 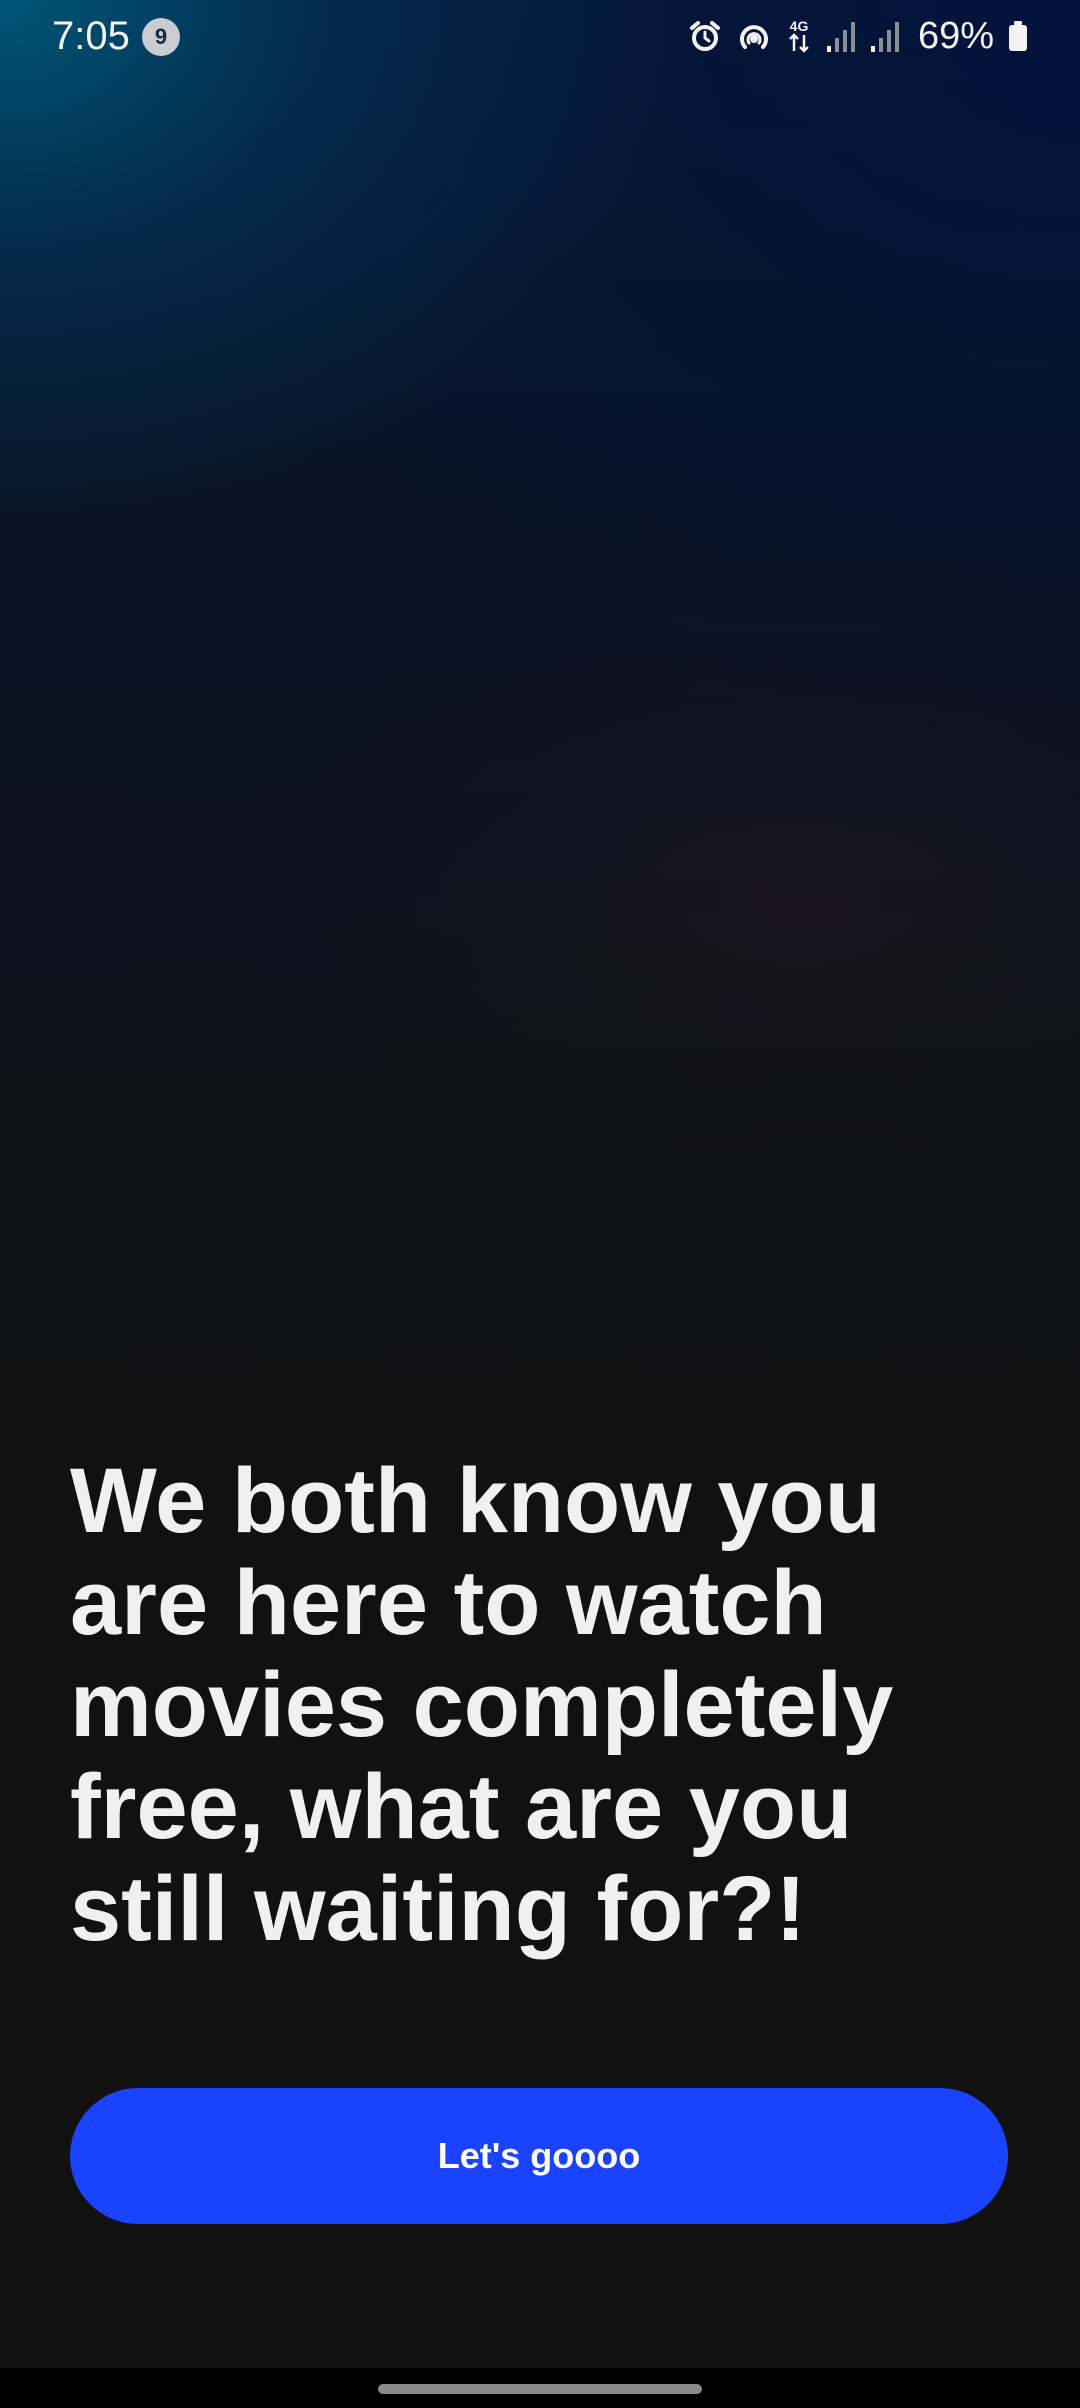 I want to click on lets-go-button: Let's goooo, so click(x=539, y=2156).